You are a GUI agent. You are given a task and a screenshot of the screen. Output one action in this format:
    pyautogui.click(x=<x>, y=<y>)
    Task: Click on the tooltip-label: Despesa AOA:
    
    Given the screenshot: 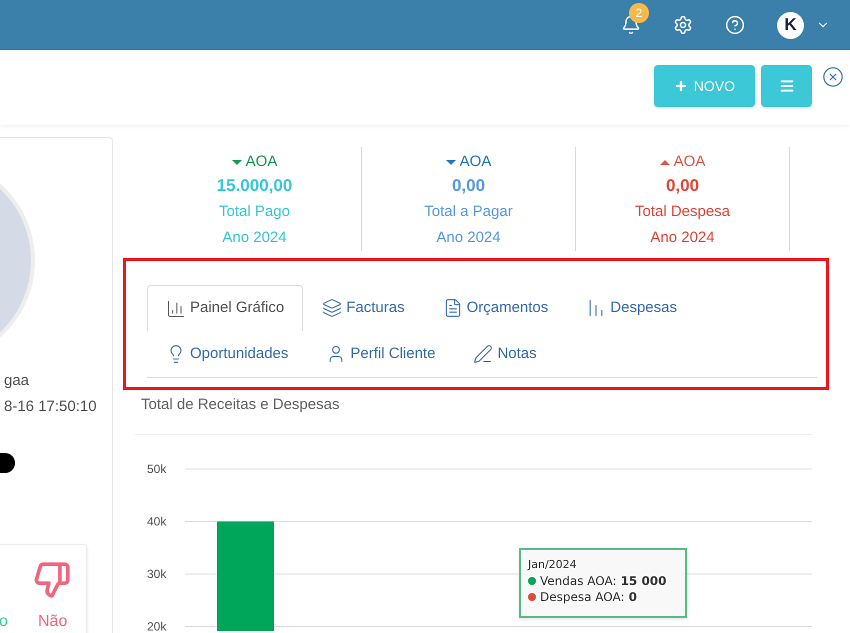 What is the action you would take?
    pyautogui.click(x=582, y=596)
    